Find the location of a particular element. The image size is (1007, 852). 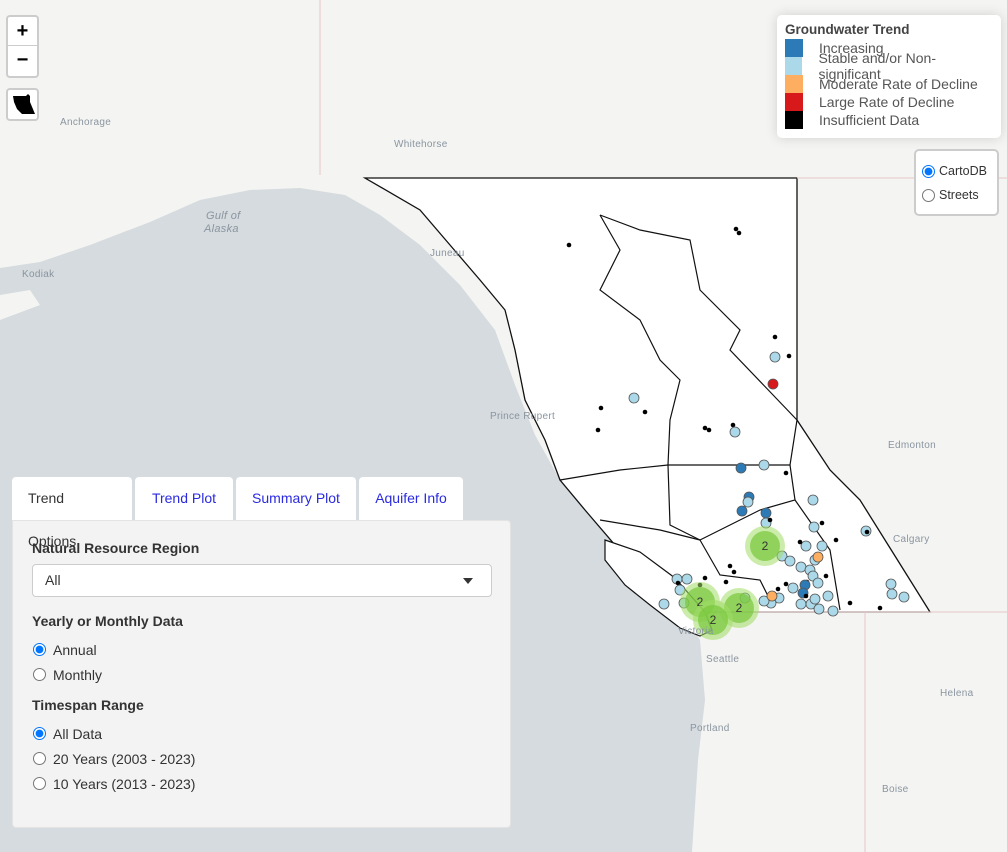

region-label: Natural Resource Region is located at coordinates (116, 548).